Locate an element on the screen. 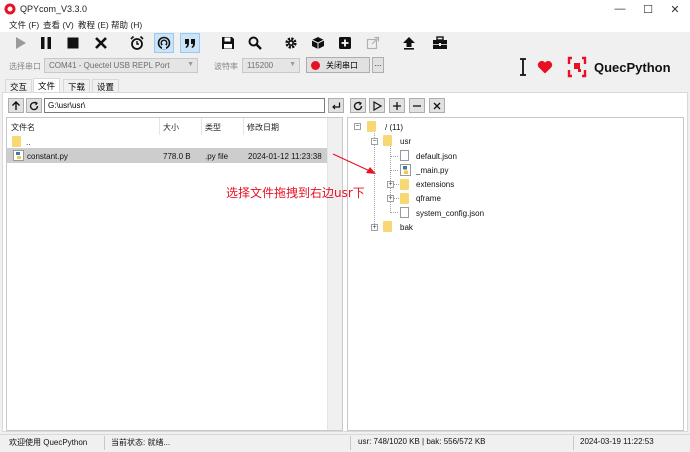  tab-interact: 交互 is located at coordinates (19, 85).